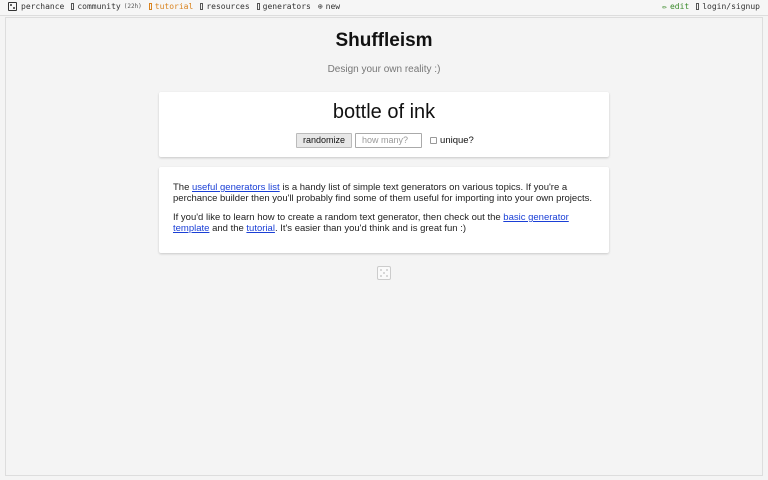  Describe the element at coordinates (202, 6) in the screenshot. I see `bookmark-icon` at that location.